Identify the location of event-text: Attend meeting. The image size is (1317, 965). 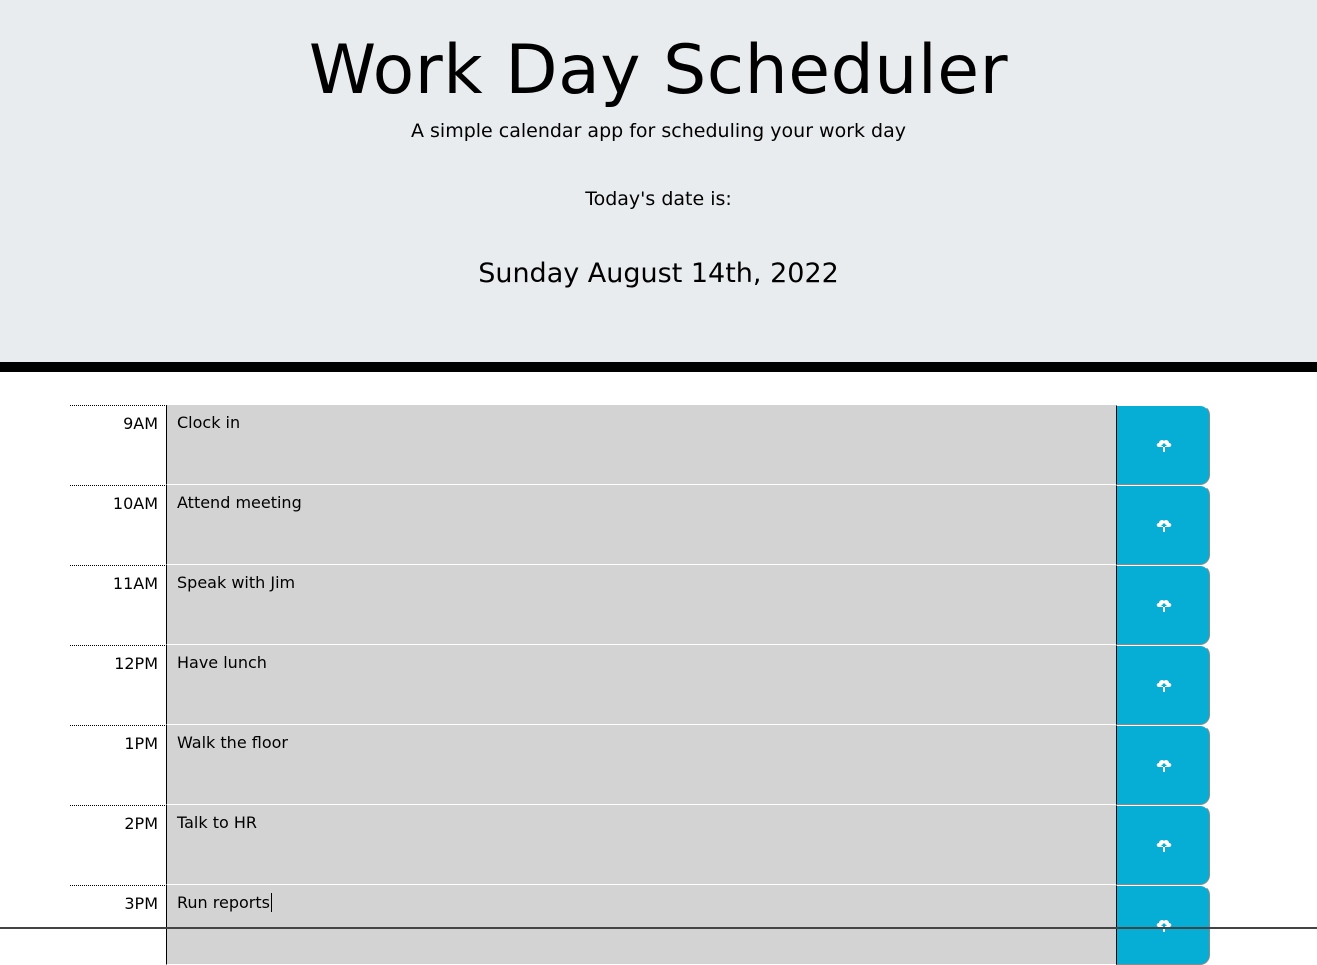
(239, 502).